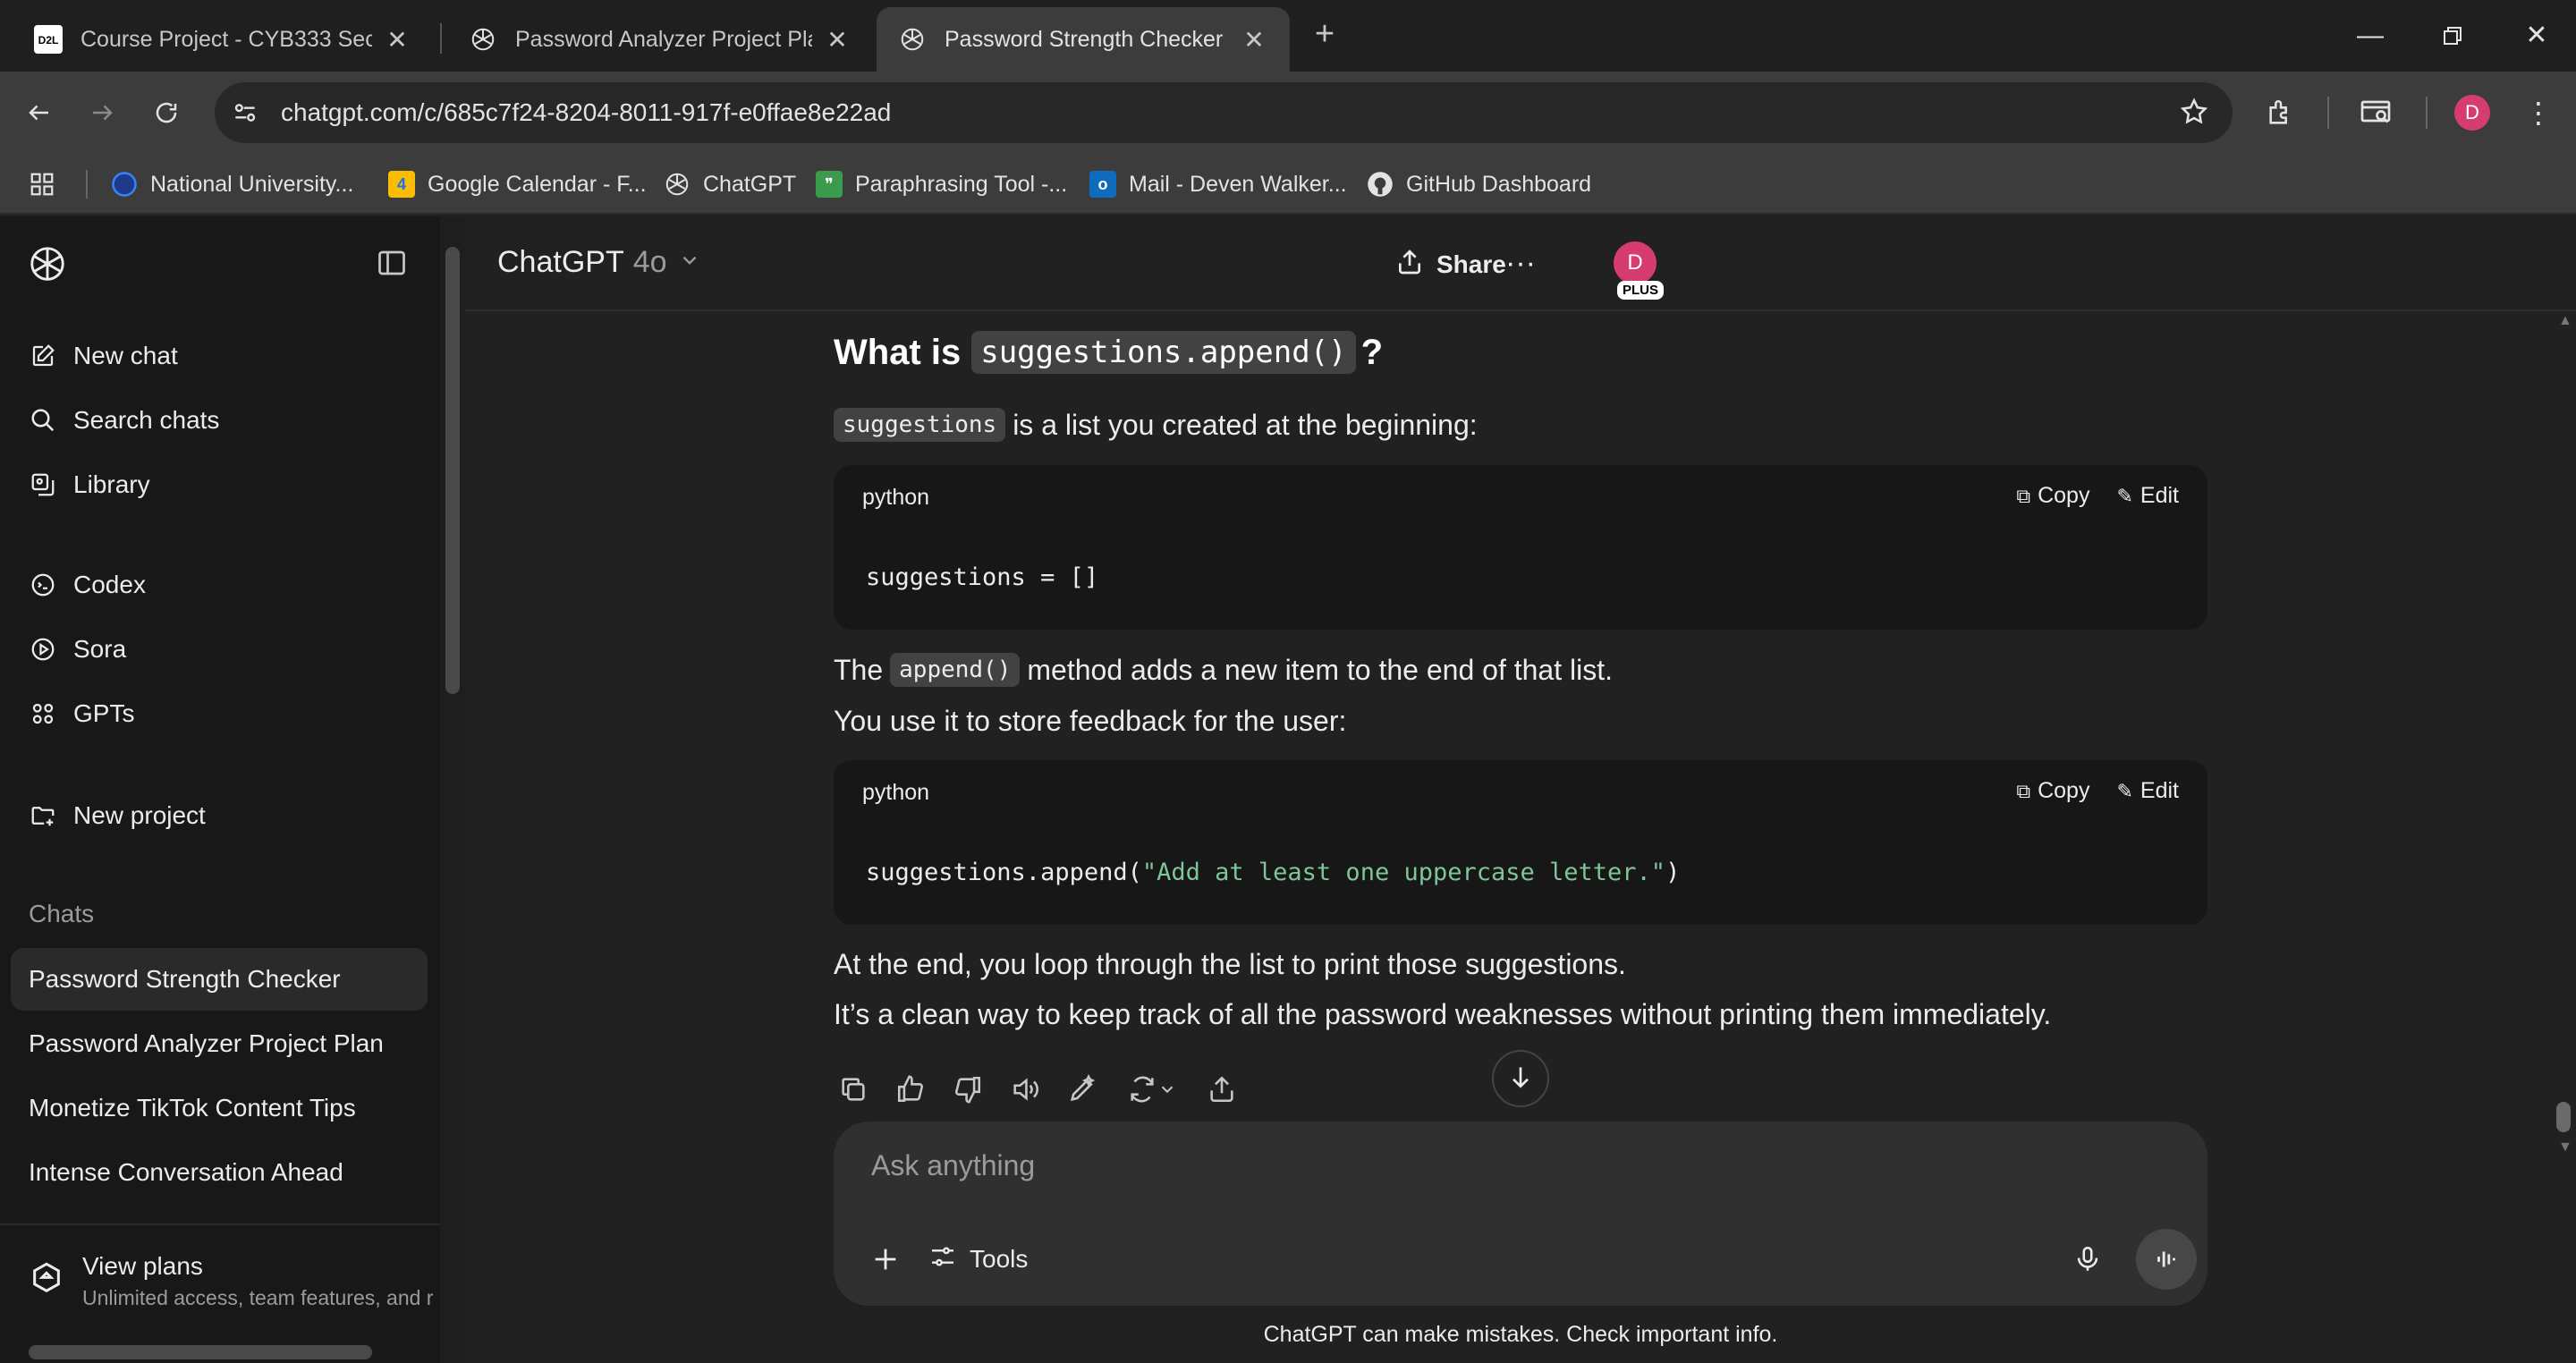  What do you see at coordinates (1152, 1089) in the screenshot?
I see `regenerate-icon` at bounding box center [1152, 1089].